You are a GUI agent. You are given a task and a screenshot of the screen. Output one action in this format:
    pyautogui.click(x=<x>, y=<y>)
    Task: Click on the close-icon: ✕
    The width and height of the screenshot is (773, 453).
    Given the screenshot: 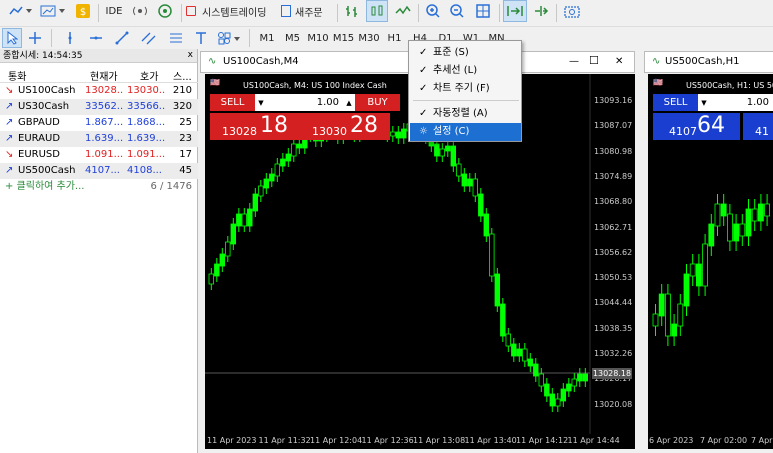 What is the action you would take?
    pyautogui.click(x=619, y=62)
    